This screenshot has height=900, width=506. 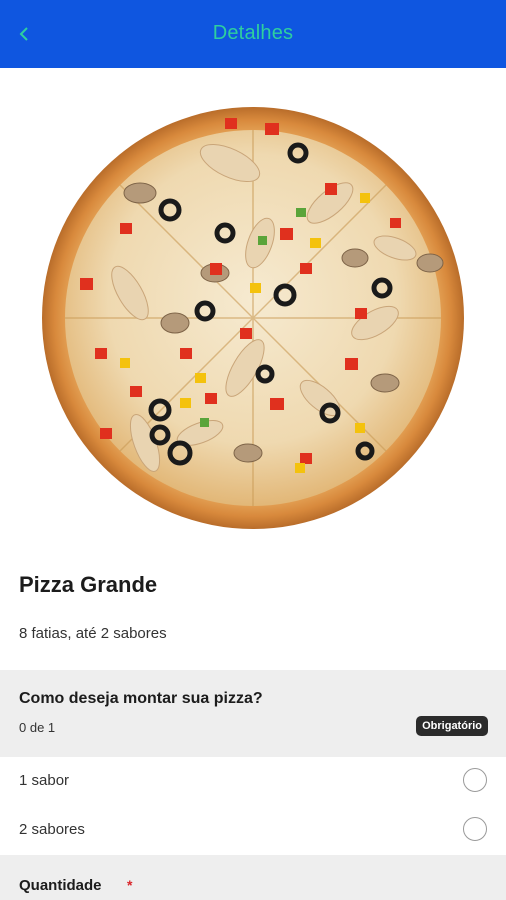 I want to click on option-2-sabores: 2 sabores, so click(x=253, y=831).